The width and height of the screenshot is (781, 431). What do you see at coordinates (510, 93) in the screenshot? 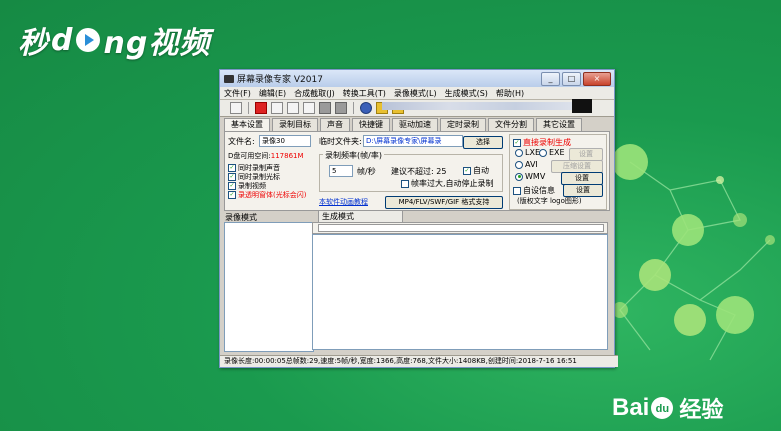
I see `menu-help: 帮助(H)` at bounding box center [510, 93].